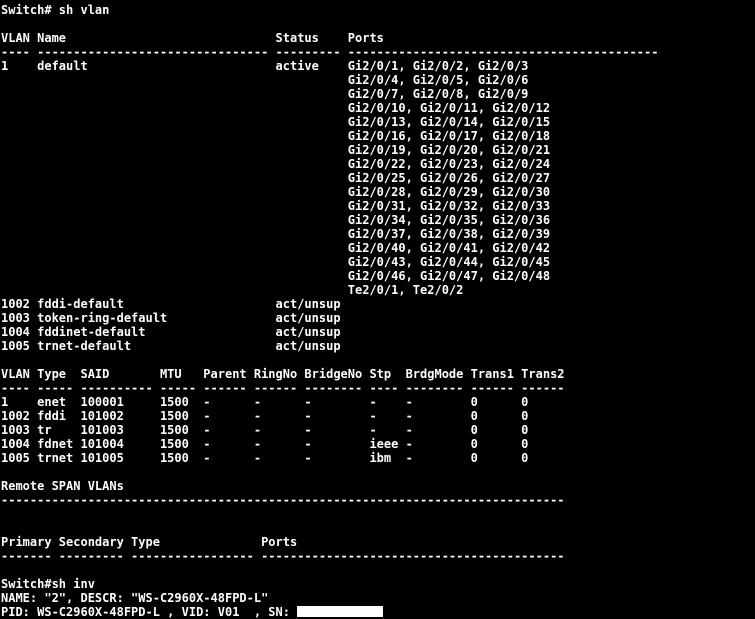  What do you see at coordinates (276, 234) in the screenshot?
I see `table-row: Gi2/0/37, Gi2/0/38, Gi2/0/39` at bounding box center [276, 234].